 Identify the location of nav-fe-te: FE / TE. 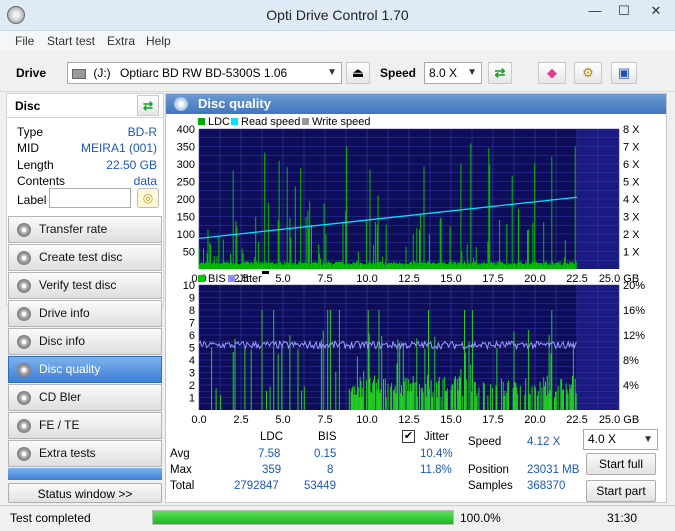
(85, 425).